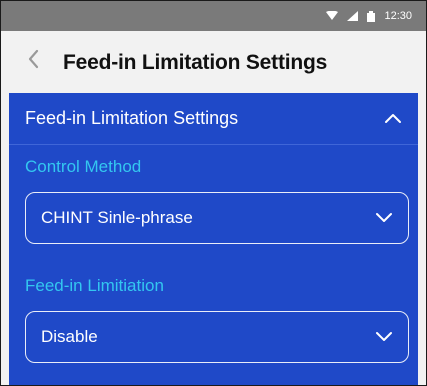 This screenshot has width=427, height=386. I want to click on divider, so click(213, 144).